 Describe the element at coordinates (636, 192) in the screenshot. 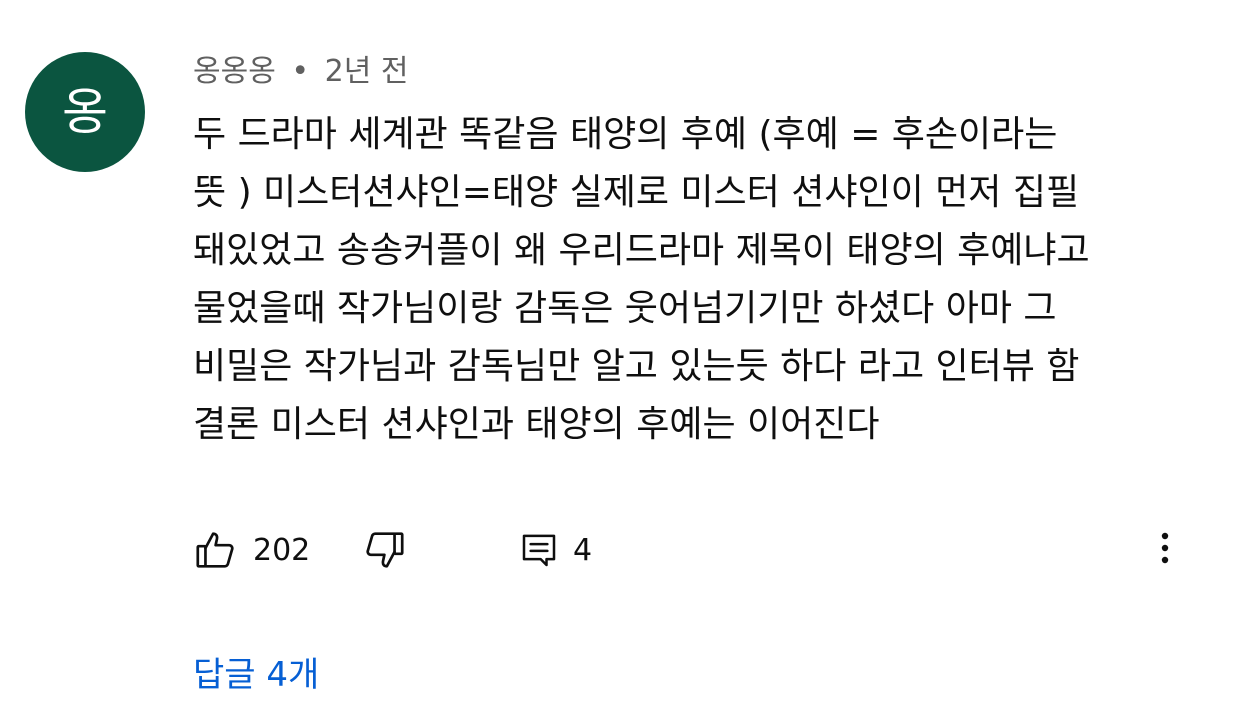

I see `comment-line: 뜻 ) 미스터션샤인=태양 실제로 미스터 션샤인이 먼저 집필` at that location.